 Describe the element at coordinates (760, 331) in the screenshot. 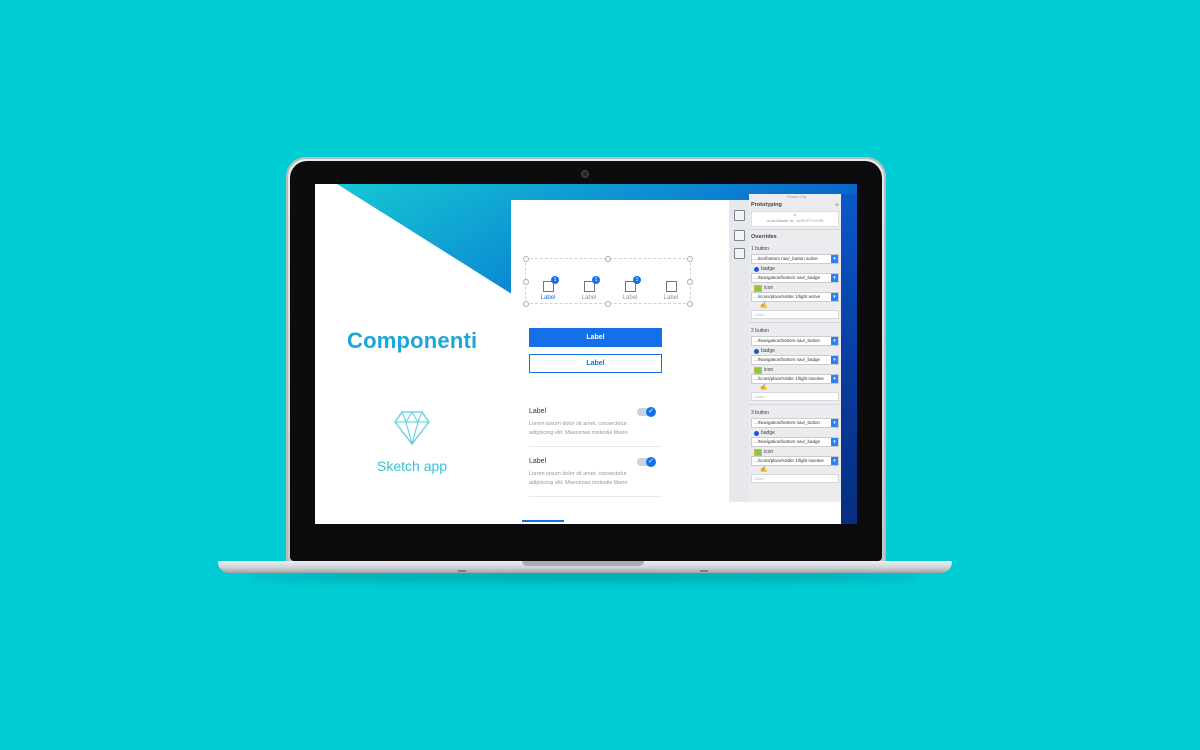

I see `override-group-name: 2 button` at that location.